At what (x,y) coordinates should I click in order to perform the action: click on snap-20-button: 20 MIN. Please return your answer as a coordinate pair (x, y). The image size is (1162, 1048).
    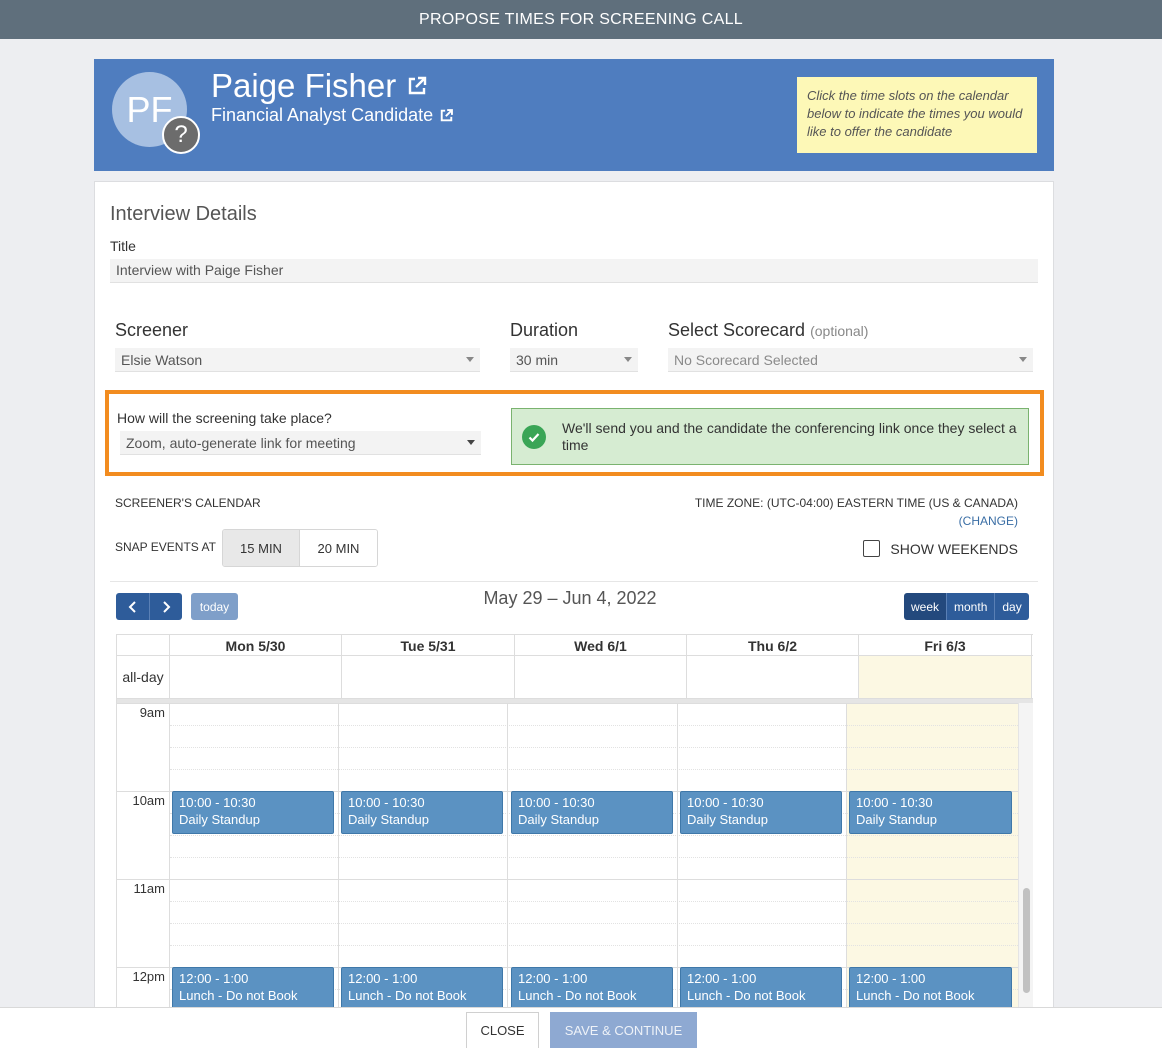
    Looking at the image, I should click on (338, 548).